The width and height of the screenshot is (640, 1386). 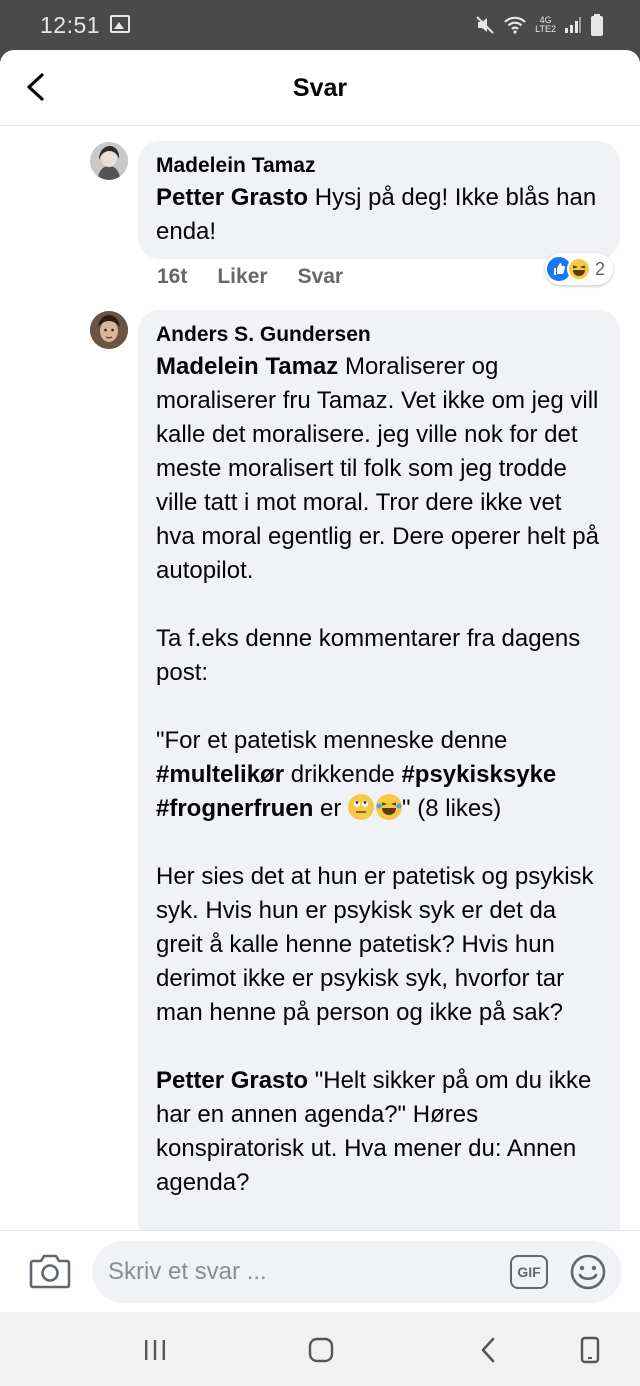 What do you see at coordinates (452, 808) in the screenshot?
I see `quote-text: " (8 likes)` at bounding box center [452, 808].